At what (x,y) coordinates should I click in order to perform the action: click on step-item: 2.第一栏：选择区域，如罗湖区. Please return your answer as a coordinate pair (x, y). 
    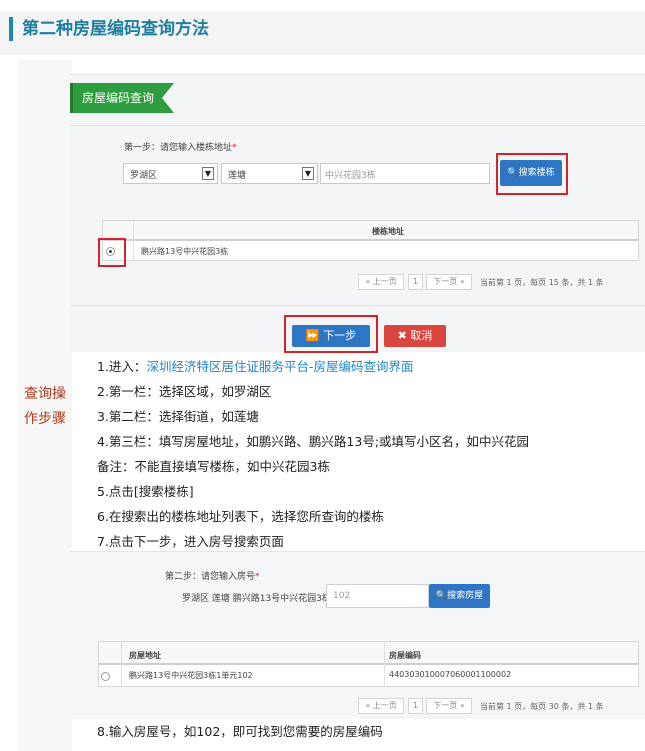
    Looking at the image, I should click on (184, 391).